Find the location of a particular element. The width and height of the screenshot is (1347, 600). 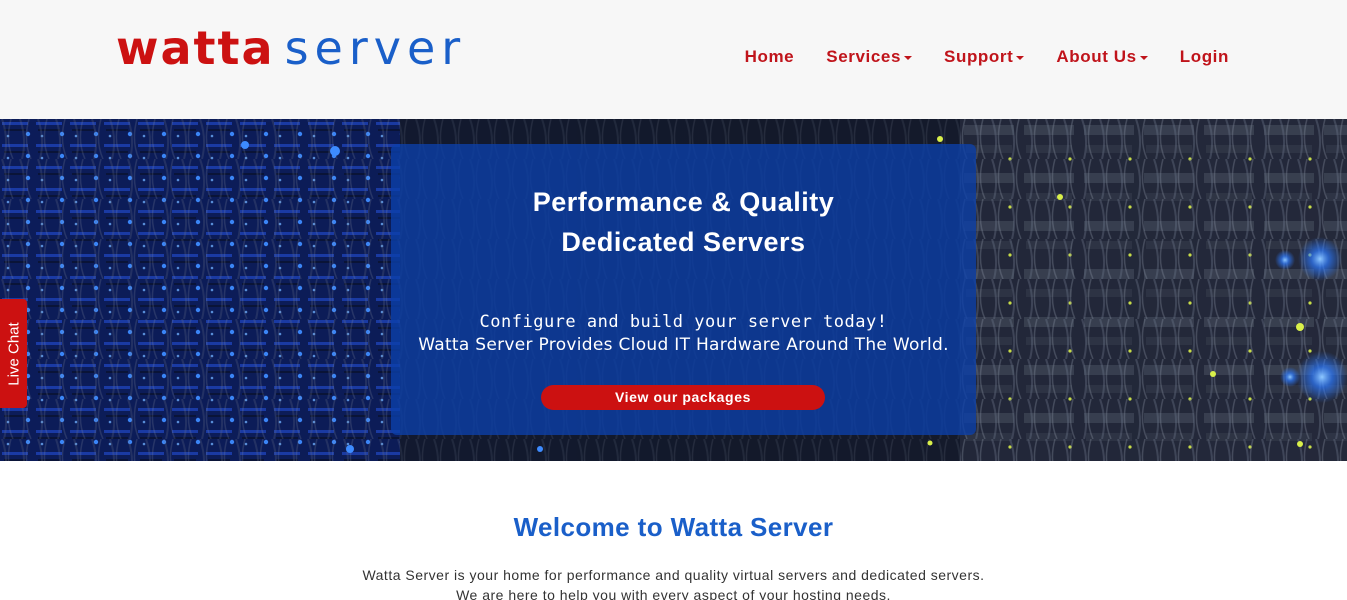

nav-home-label: Home is located at coordinates (769, 56).